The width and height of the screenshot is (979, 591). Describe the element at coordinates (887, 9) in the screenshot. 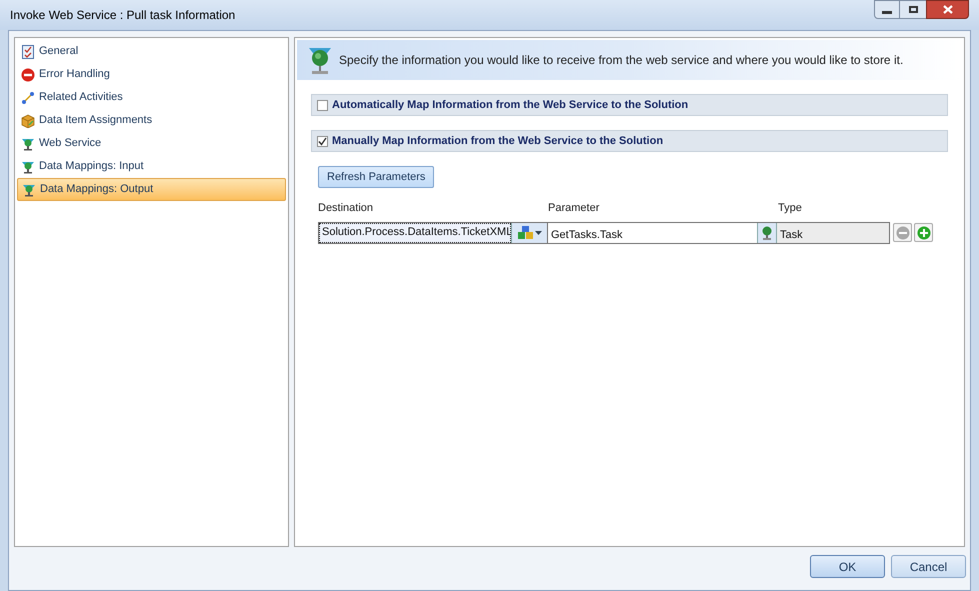

I see `minimize-button` at that location.